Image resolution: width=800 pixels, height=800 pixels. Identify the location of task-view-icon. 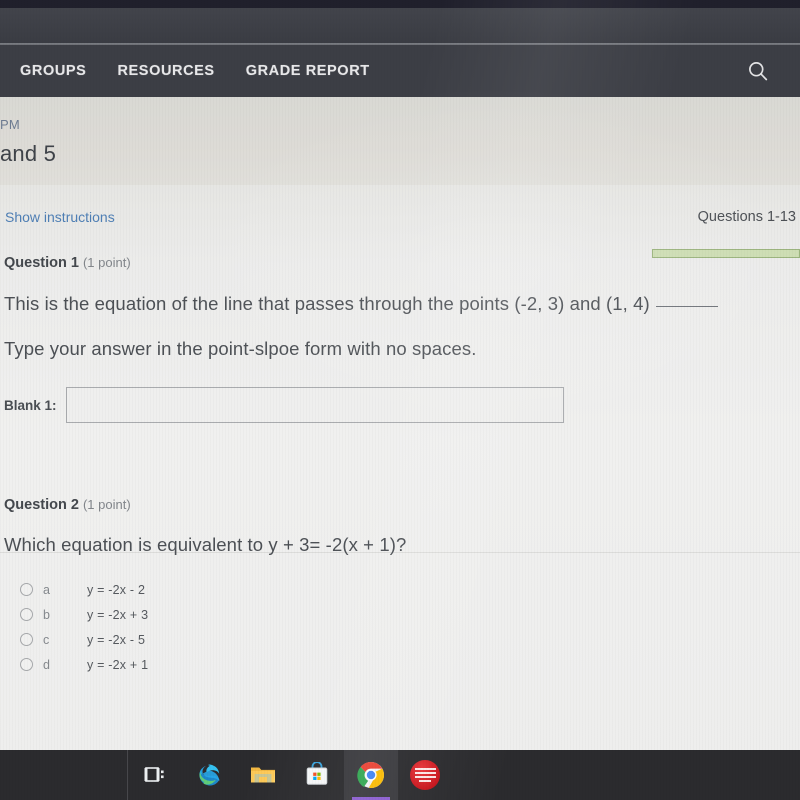
(155, 775).